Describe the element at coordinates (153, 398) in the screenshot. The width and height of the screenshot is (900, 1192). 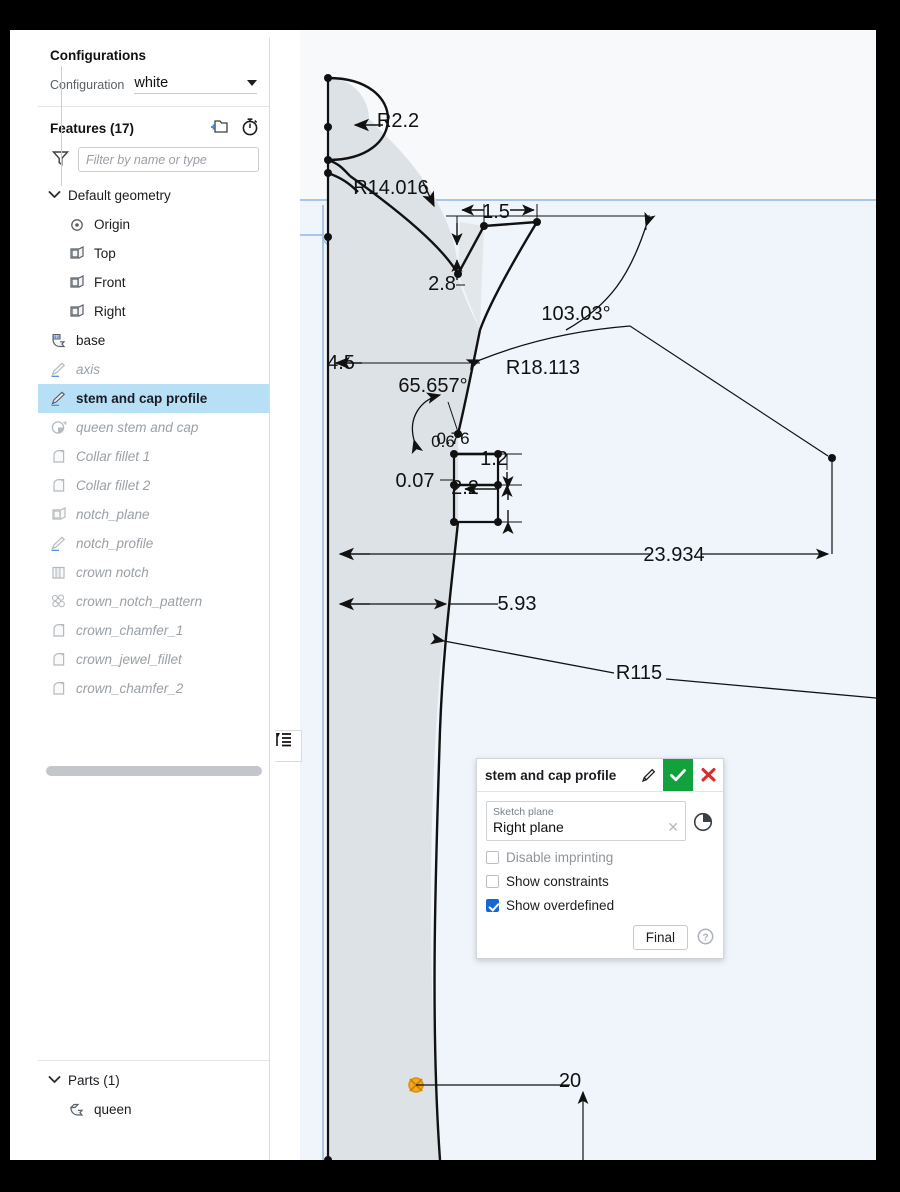
I see `tree-item-stem-and-cap-profile: stem and cap profile` at that location.